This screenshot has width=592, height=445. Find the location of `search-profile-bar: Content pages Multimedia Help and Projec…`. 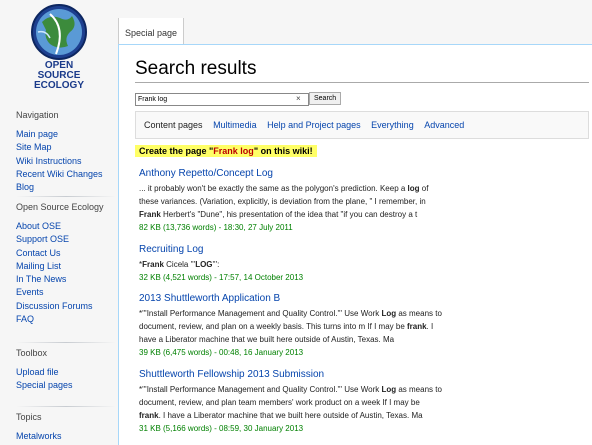

search-profile-bar: Content pages Multimedia Help and Projec… is located at coordinates (362, 125).